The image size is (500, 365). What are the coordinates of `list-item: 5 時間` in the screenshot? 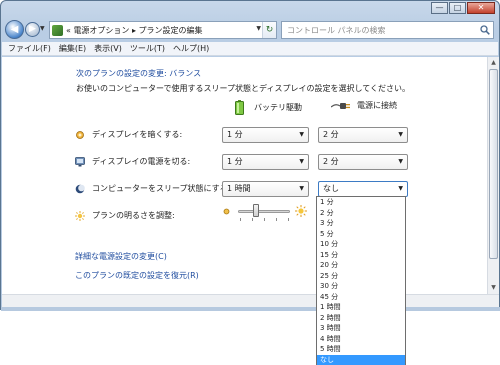 It's located at (361, 349).